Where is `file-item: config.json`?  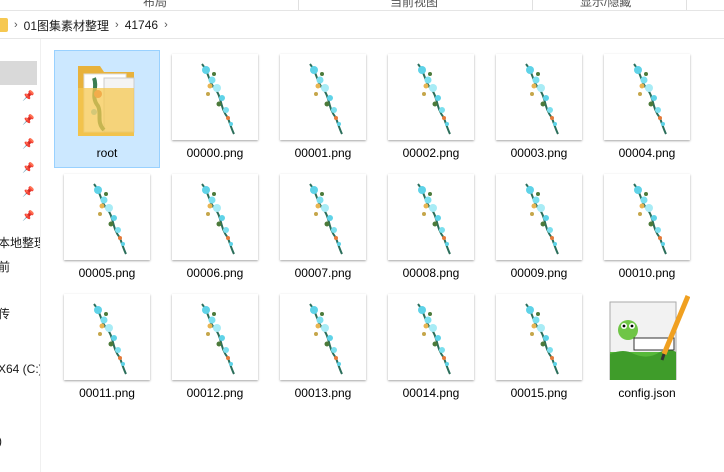
file-item: config.json is located at coordinates (647, 349).